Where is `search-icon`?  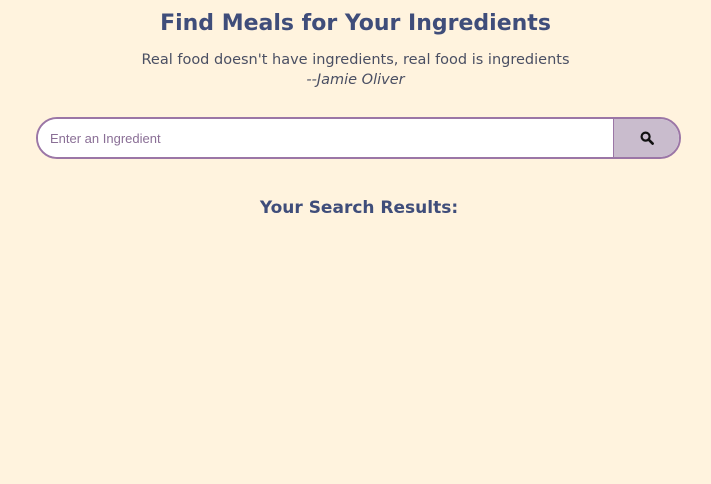 search-icon is located at coordinates (646, 138).